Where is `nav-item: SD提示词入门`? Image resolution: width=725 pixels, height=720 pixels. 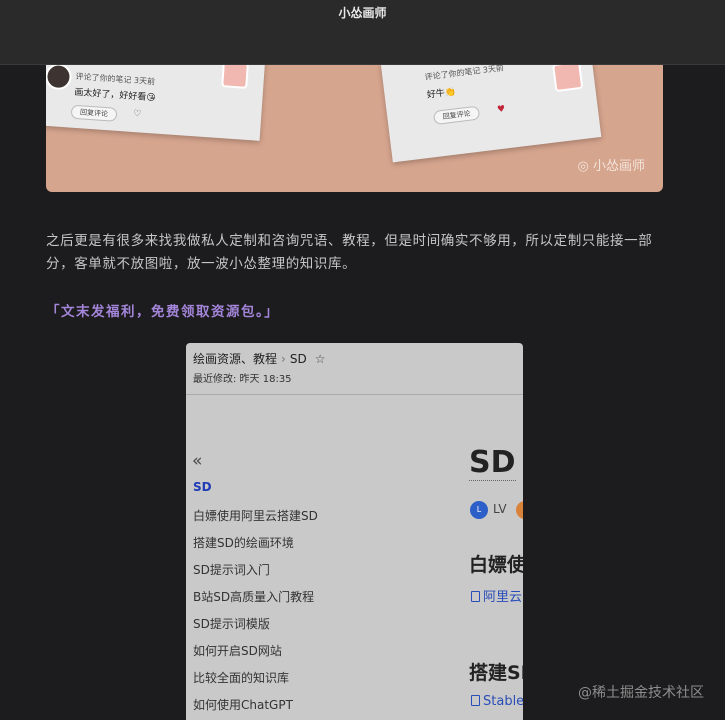 nav-item: SD提示词入门 is located at coordinates (231, 570).